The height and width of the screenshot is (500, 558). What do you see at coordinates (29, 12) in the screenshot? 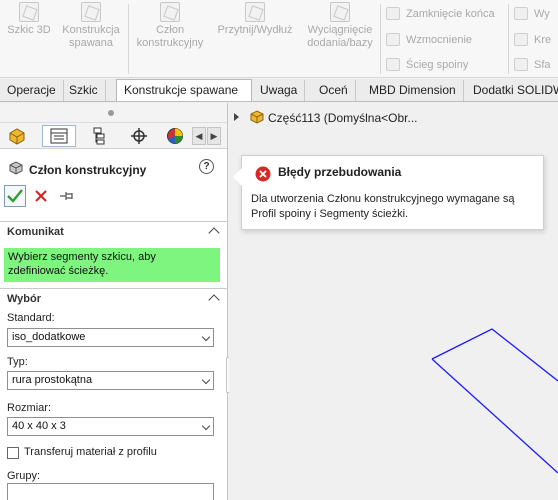
I see `sketch-3d-icon` at bounding box center [29, 12].